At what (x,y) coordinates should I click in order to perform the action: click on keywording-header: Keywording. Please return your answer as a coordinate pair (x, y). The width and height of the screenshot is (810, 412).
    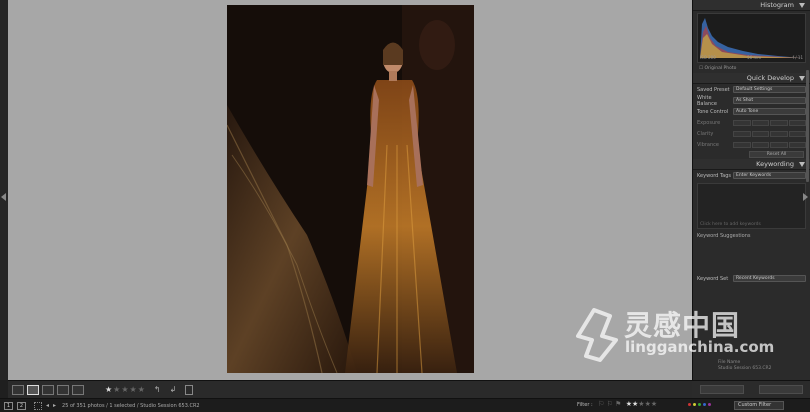
    Looking at the image, I should click on (751, 164).